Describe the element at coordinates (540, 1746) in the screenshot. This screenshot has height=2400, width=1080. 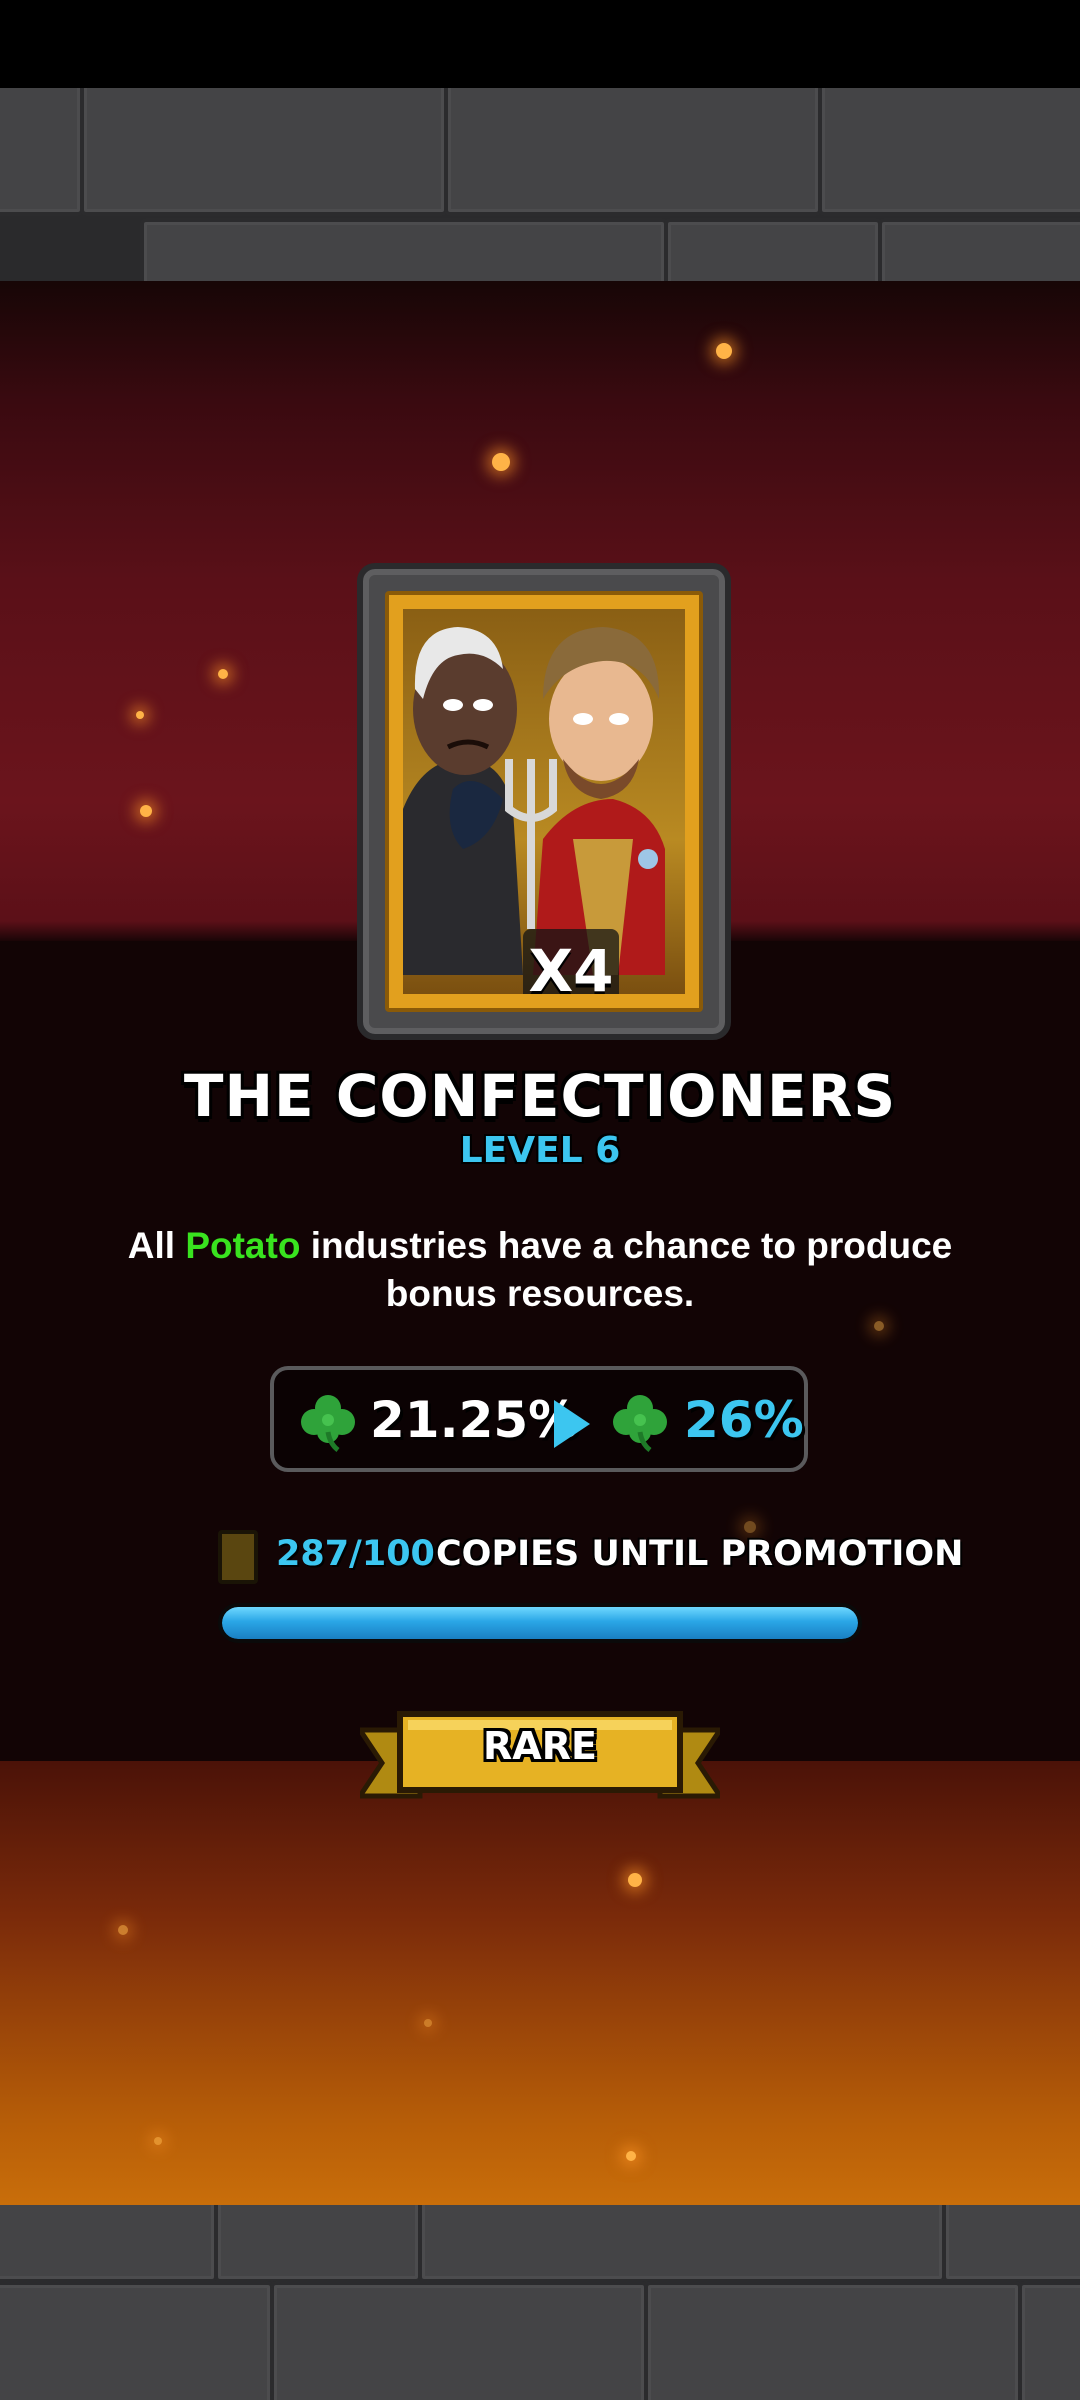
I see `rarity-label: RARE` at that location.